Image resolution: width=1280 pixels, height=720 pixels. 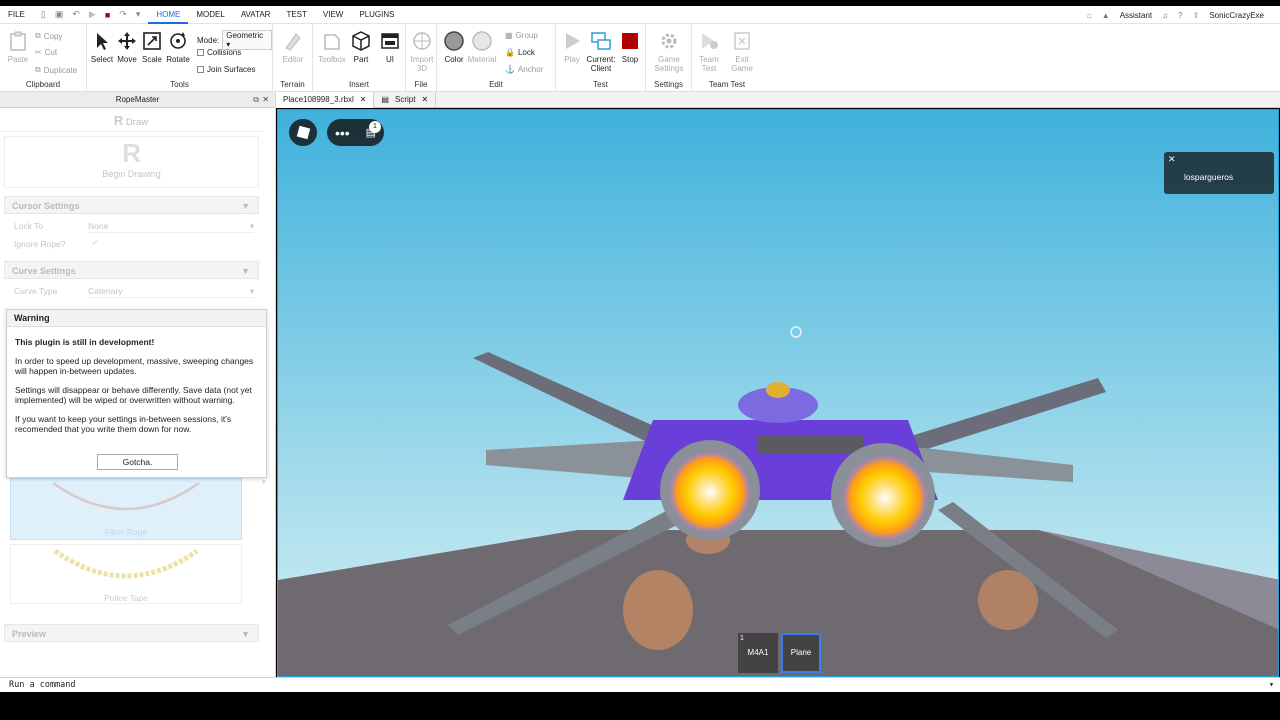 What do you see at coordinates (107, 15) in the screenshot?
I see `stop-icon: ■` at bounding box center [107, 15].